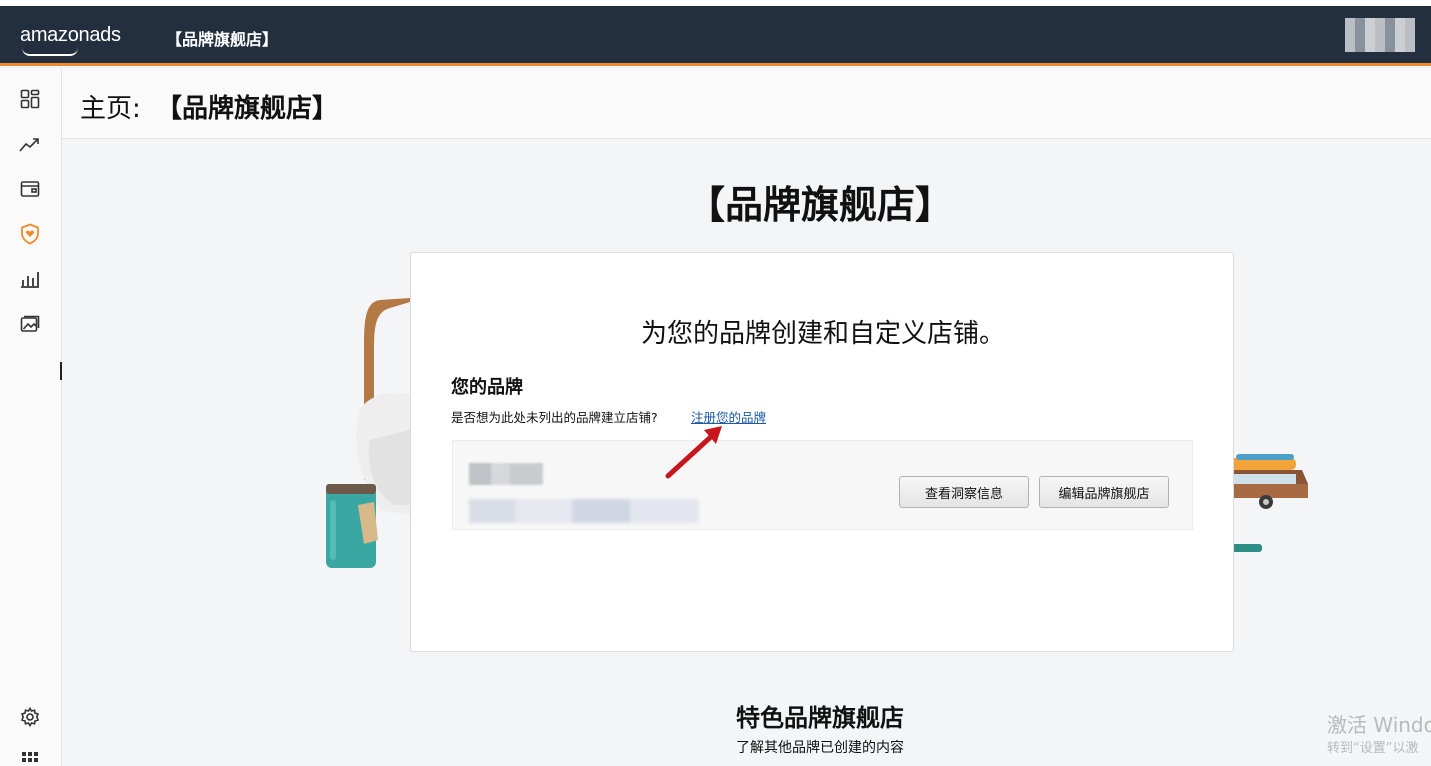 The width and height of the screenshot is (1431, 766). I want to click on logo-smile, so click(50, 52).